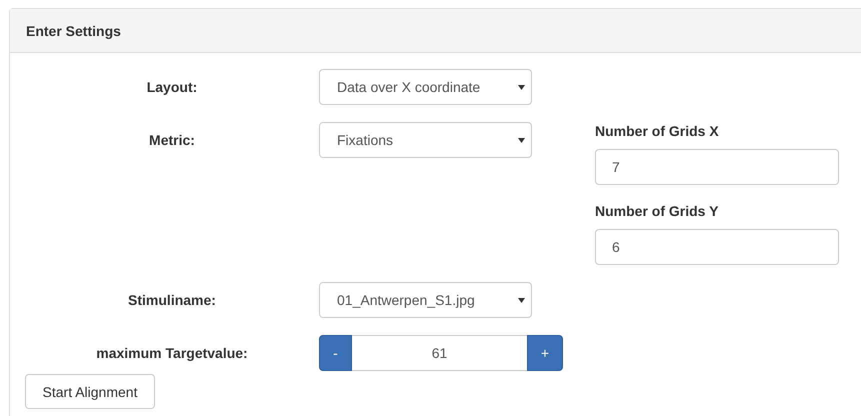 Image resolution: width=861 pixels, height=416 pixels. I want to click on input-field: 6, so click(717, 247).